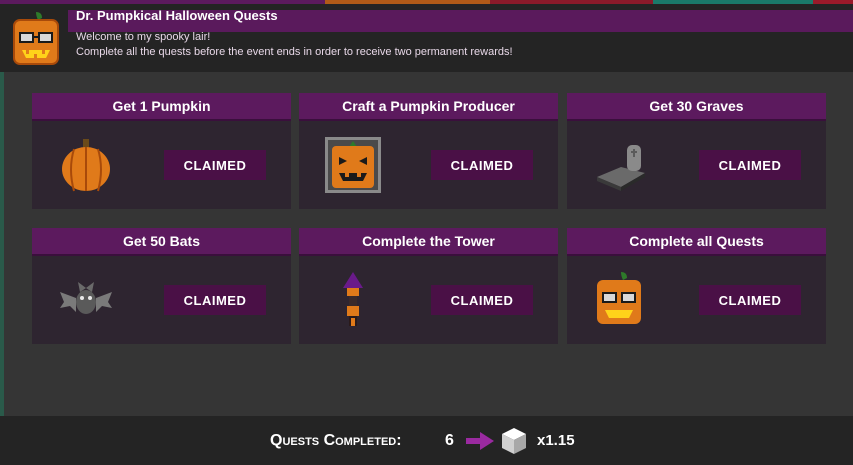 This screenshot has height=465, width=853. I want to click on quest-card-get-pumpkin: Get 1 Pumpkin CLAIMED, so click(161, 151).